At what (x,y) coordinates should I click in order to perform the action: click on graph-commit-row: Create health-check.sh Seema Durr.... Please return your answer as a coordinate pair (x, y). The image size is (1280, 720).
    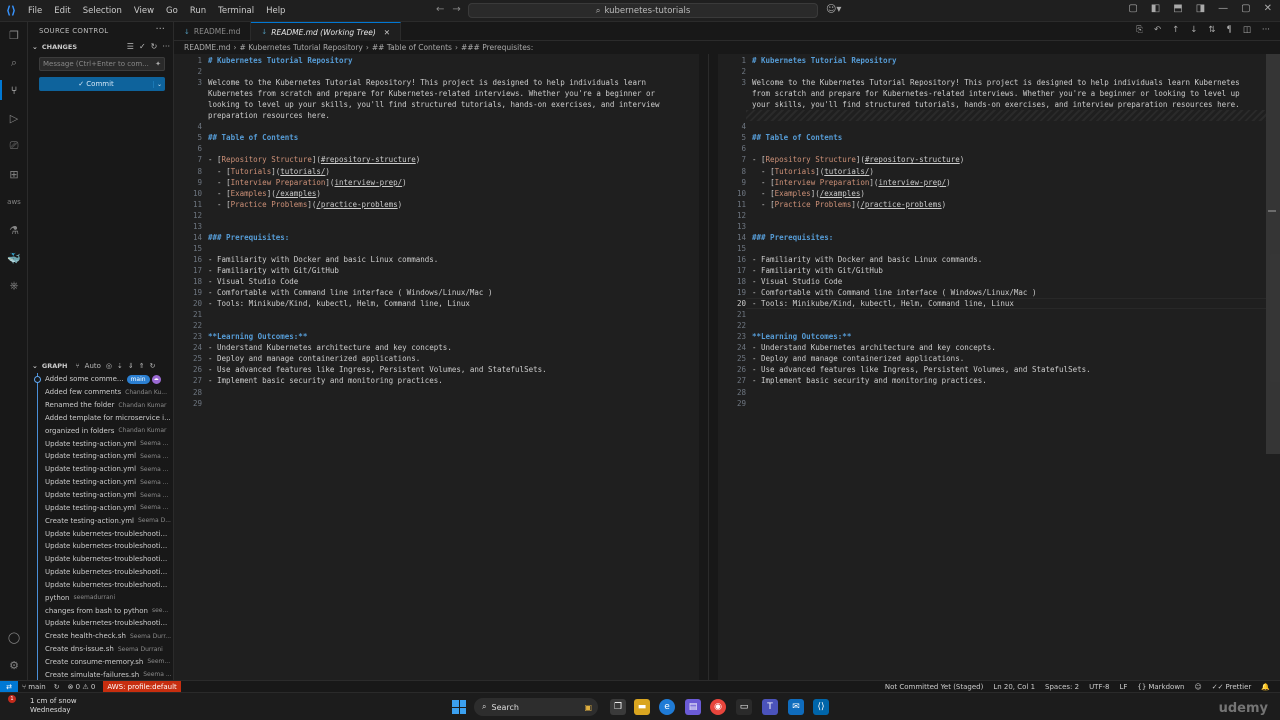
    Looking at the image, I should click on (103, 636).